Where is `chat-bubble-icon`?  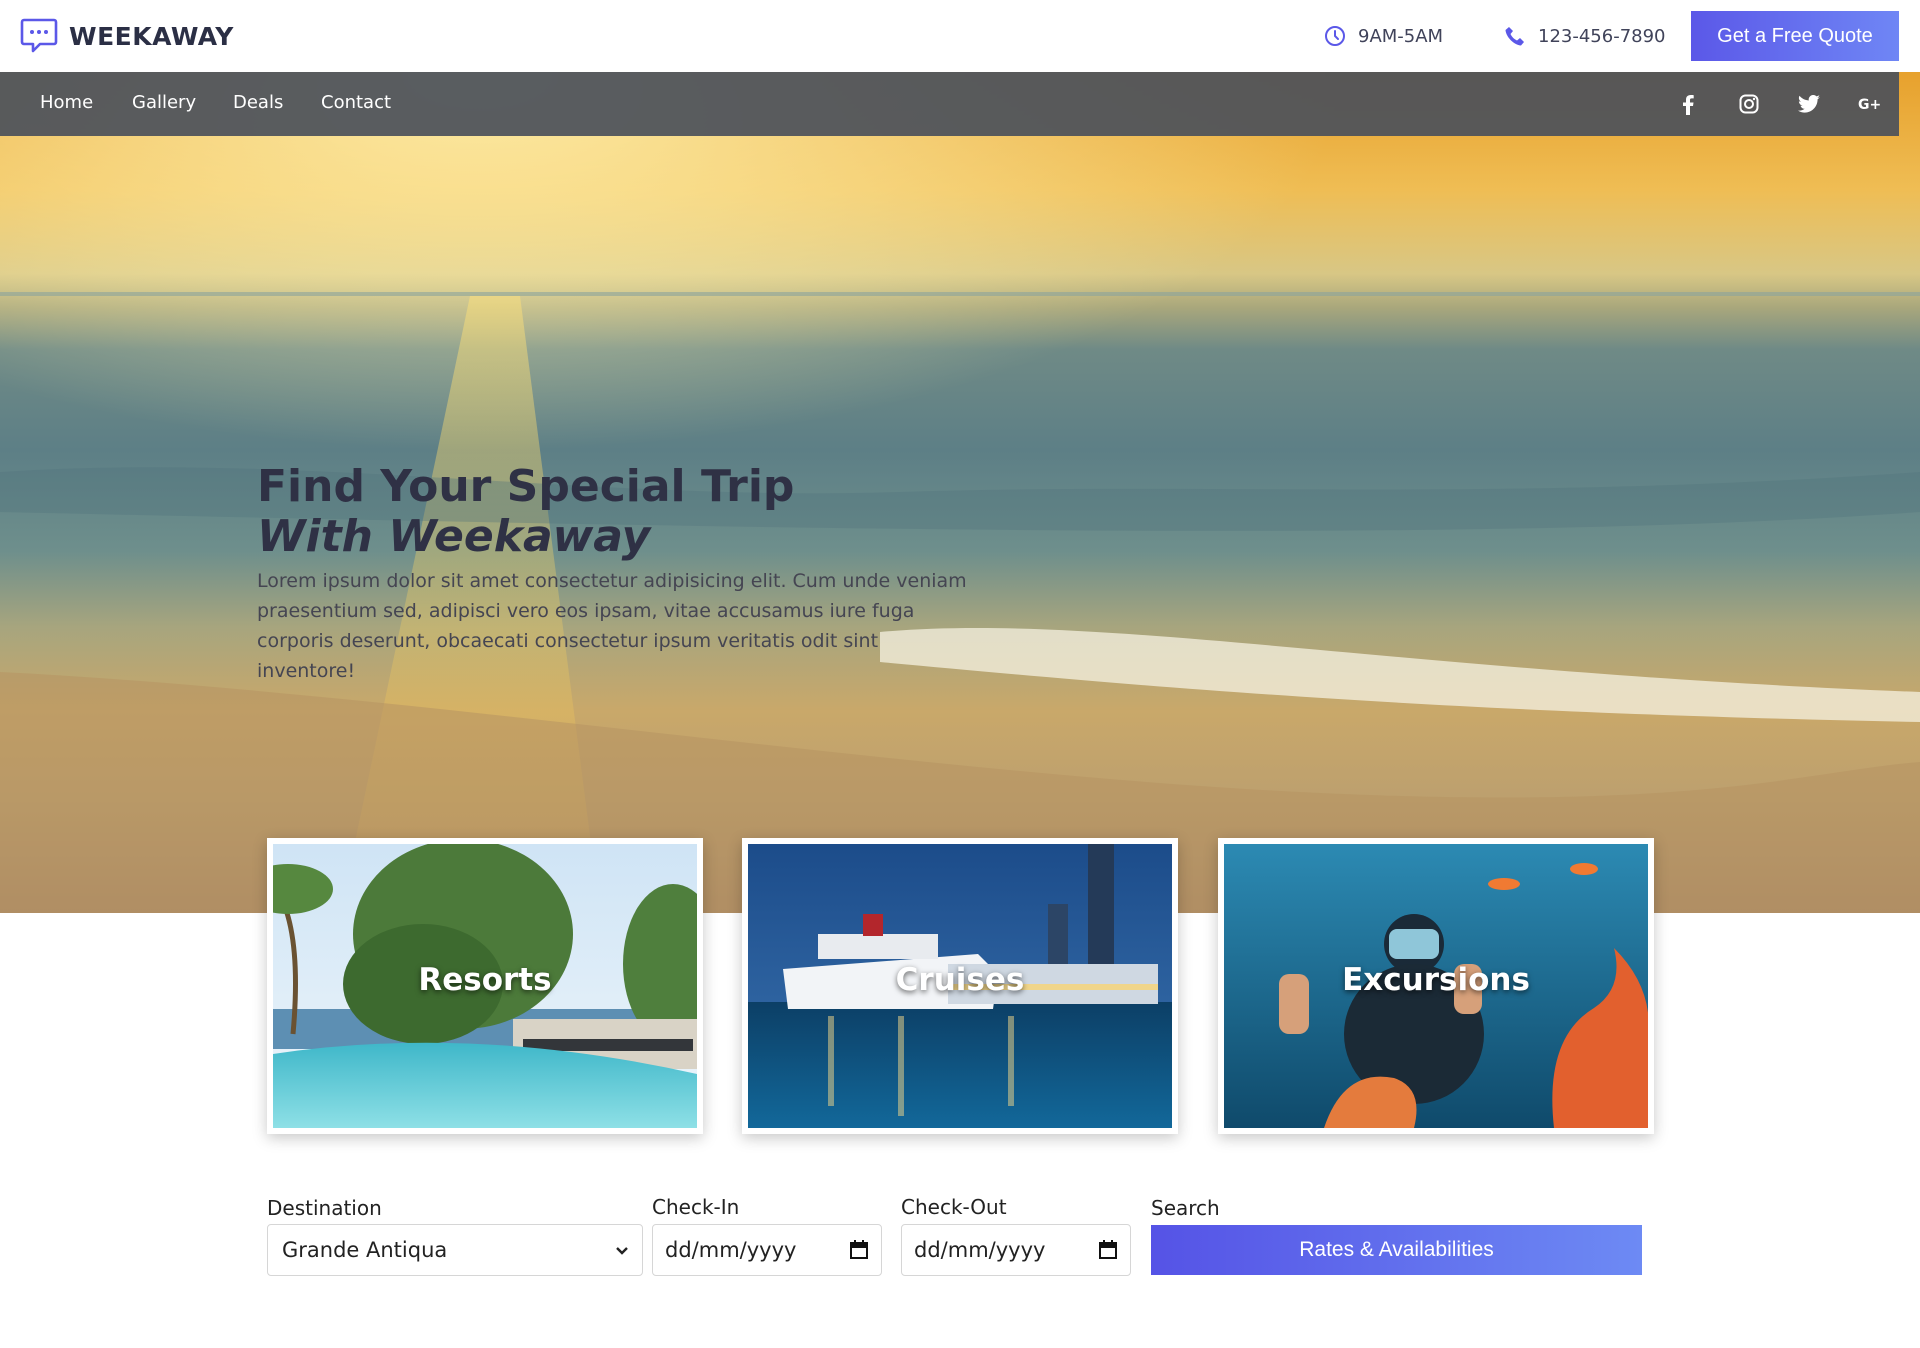
chat-bubble-icon is located at coordinates (39, 35).